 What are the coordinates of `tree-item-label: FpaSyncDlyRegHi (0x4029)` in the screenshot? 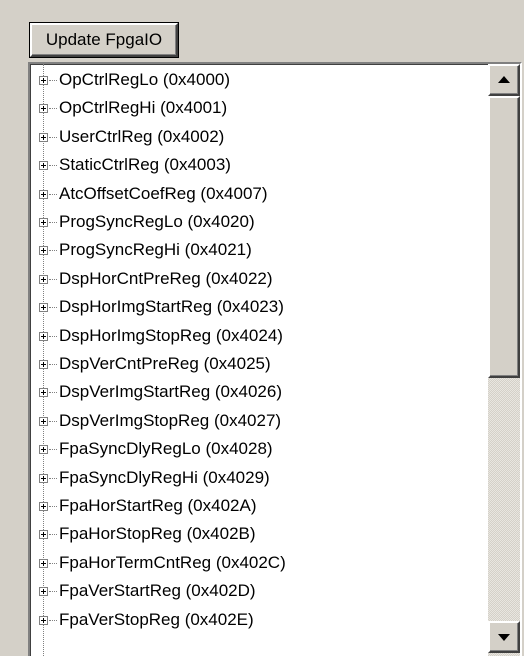 It's located at (164, 477).